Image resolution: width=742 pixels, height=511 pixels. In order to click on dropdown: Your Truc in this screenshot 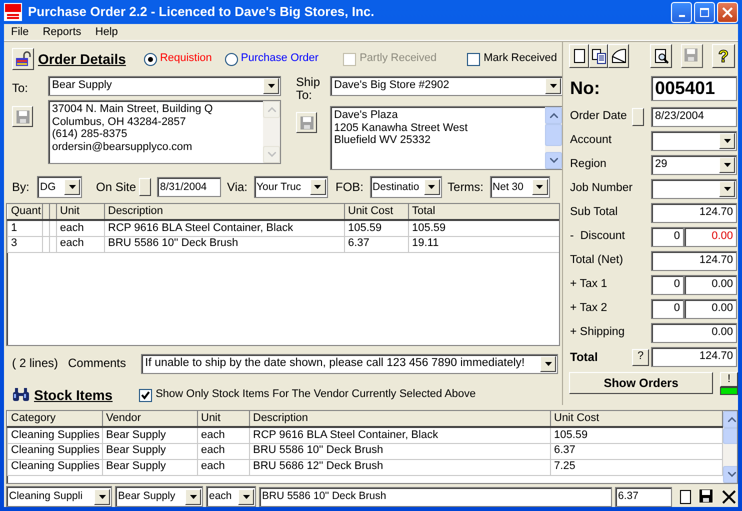, I will do `click(291, 187)`.